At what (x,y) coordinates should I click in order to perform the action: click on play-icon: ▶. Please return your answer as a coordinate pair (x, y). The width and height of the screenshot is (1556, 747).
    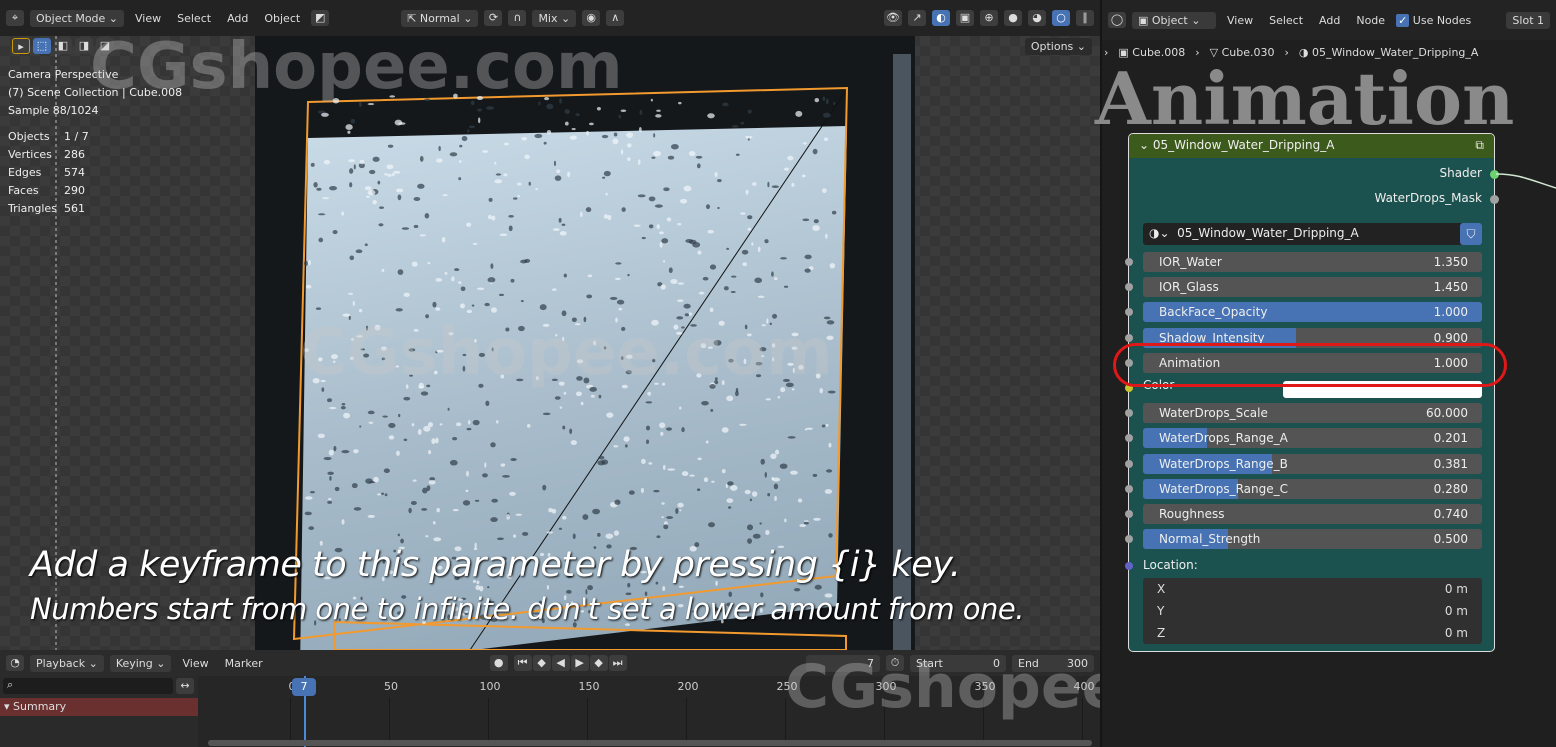
    Looking at the image, I should click on (579, 663).